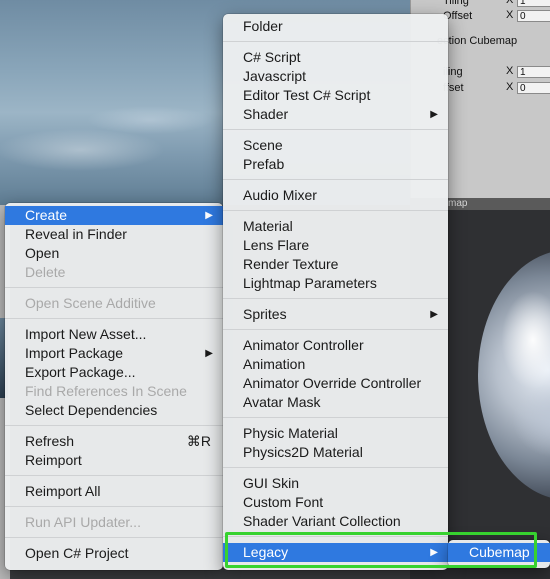 The height and width of the screenshot is (579, 550). I want to click on reflective-sphere, so click(514, 375).